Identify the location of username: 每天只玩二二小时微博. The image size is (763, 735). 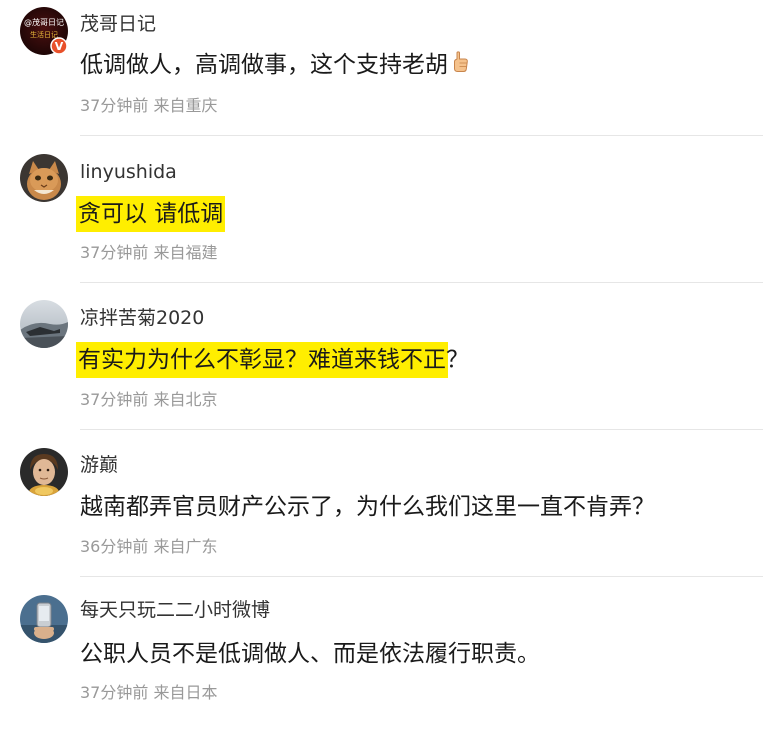
(175, 610).